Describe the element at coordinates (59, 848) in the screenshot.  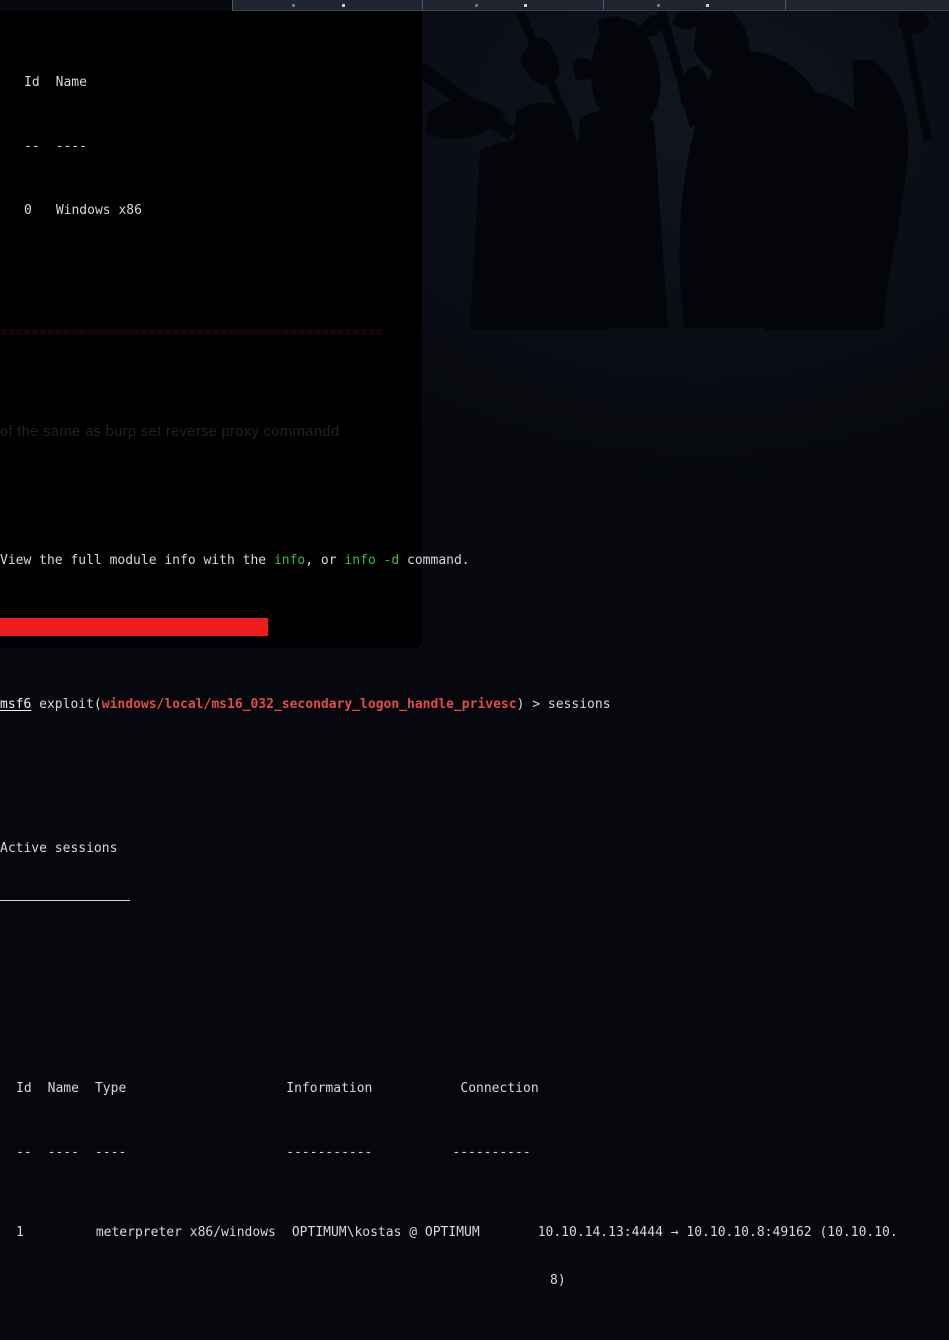
I see `sessions-heading-text: Active sessions` at that location.